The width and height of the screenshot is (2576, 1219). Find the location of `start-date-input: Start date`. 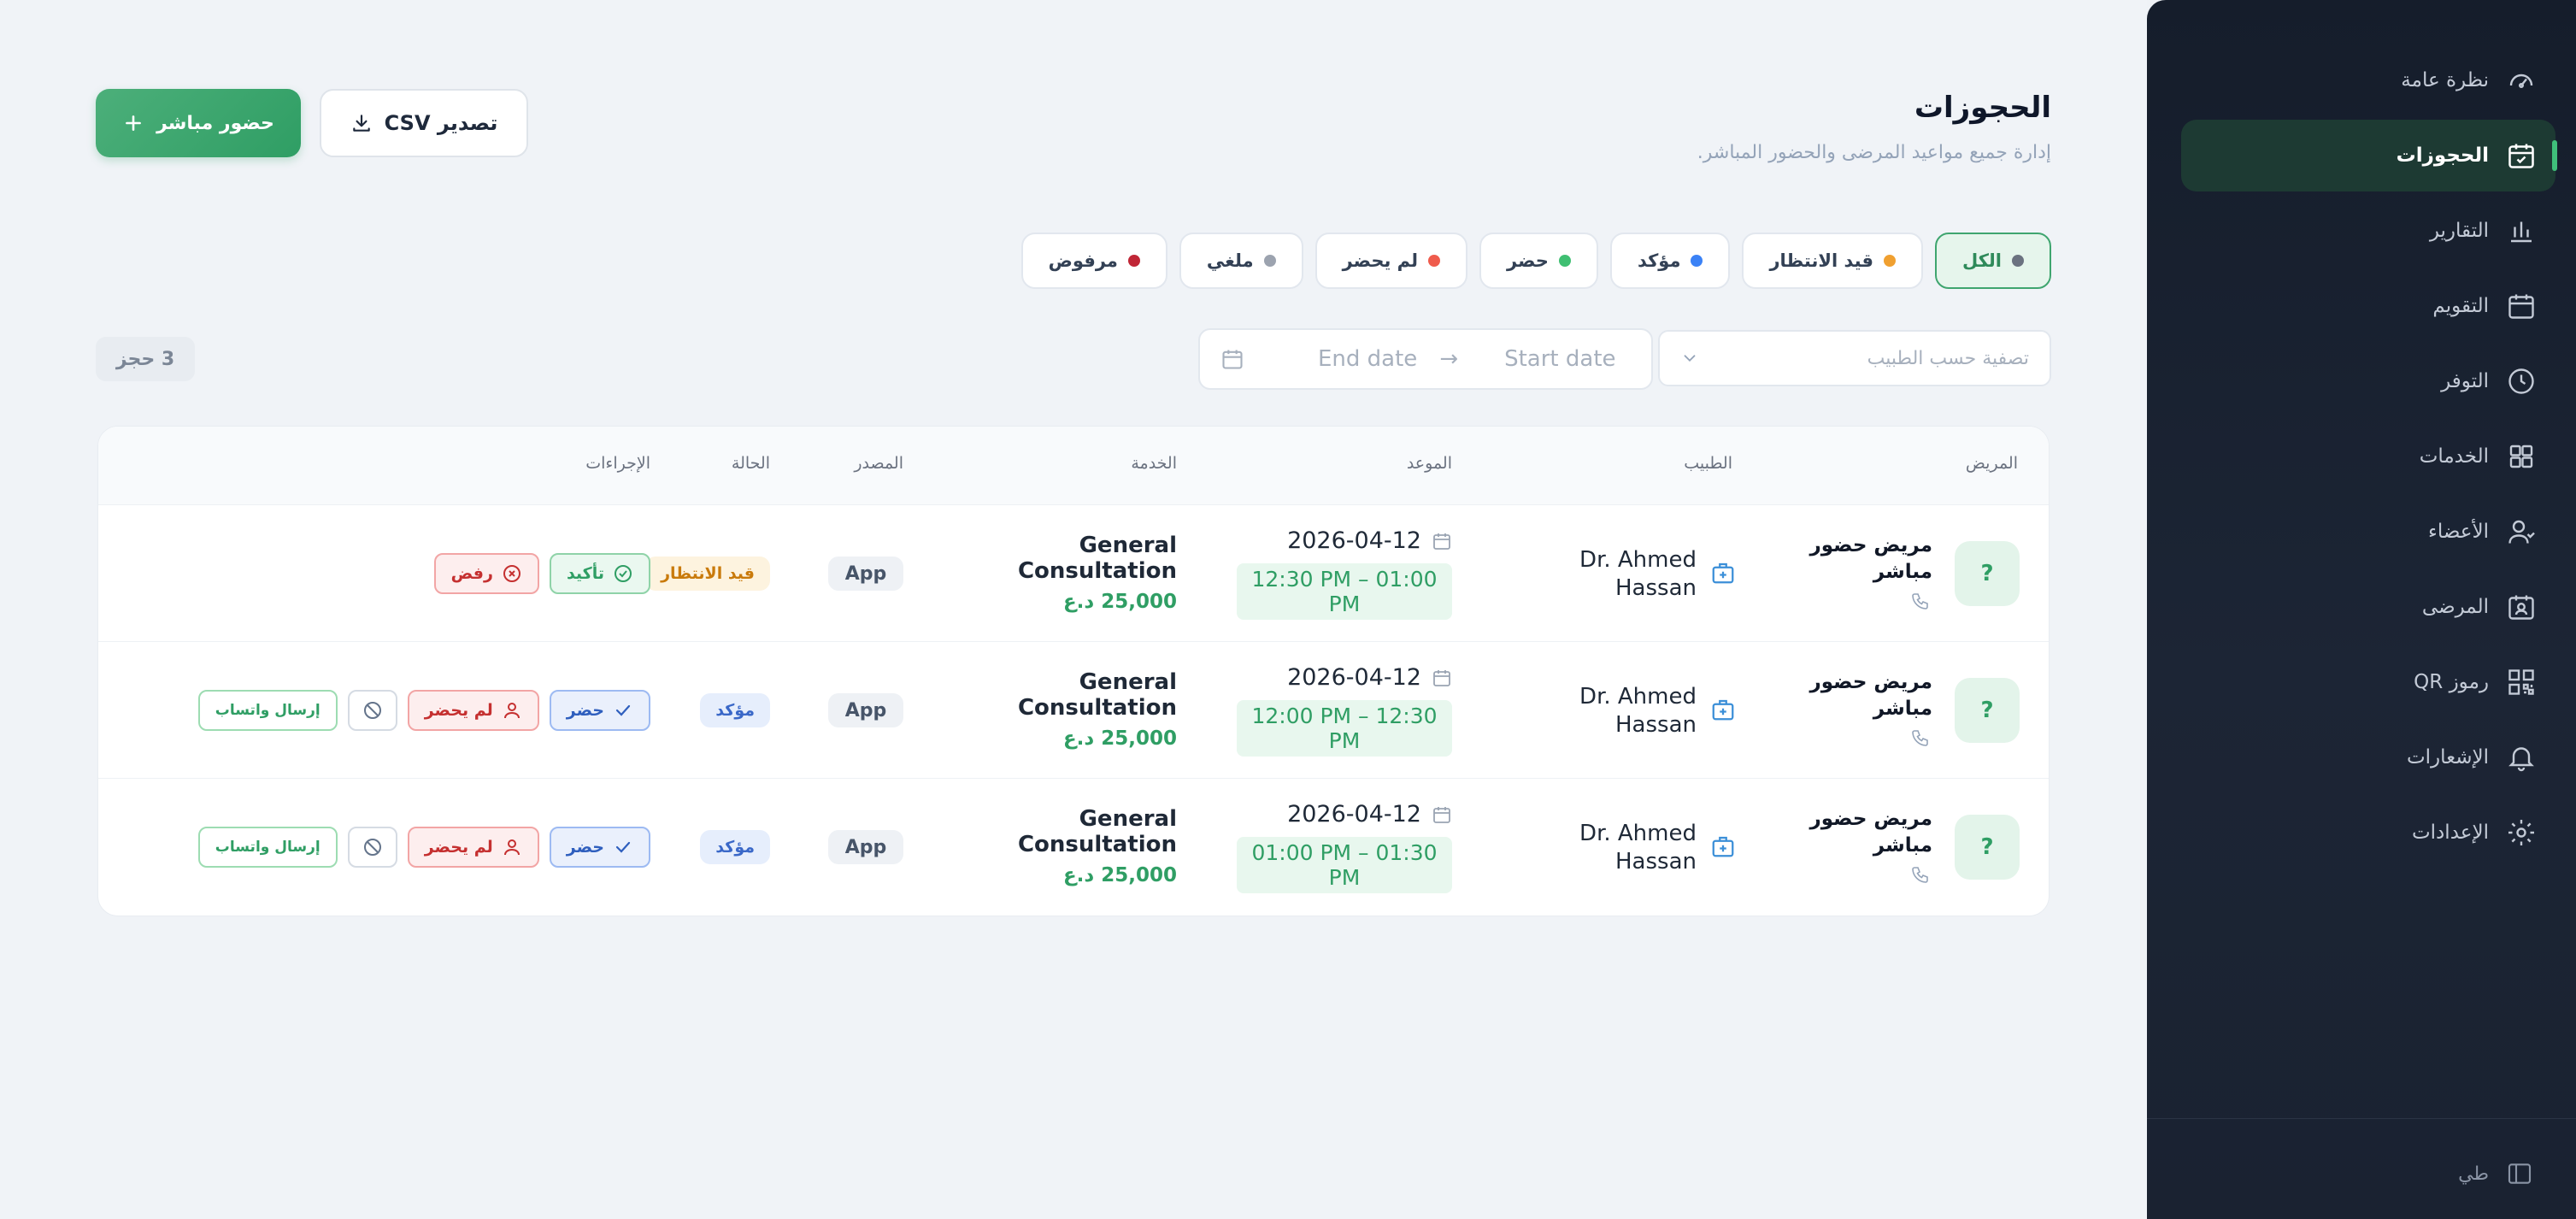

start-date-input: Start date is located at coordinates (1559, 359).